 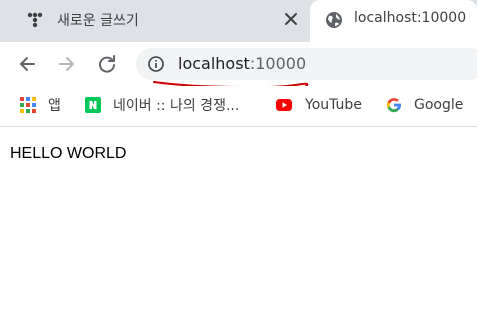 What do you see at coordinates (439, 105) in the screenshot?
I see `bookmark-label: Google` at bounding box center [439, 105].